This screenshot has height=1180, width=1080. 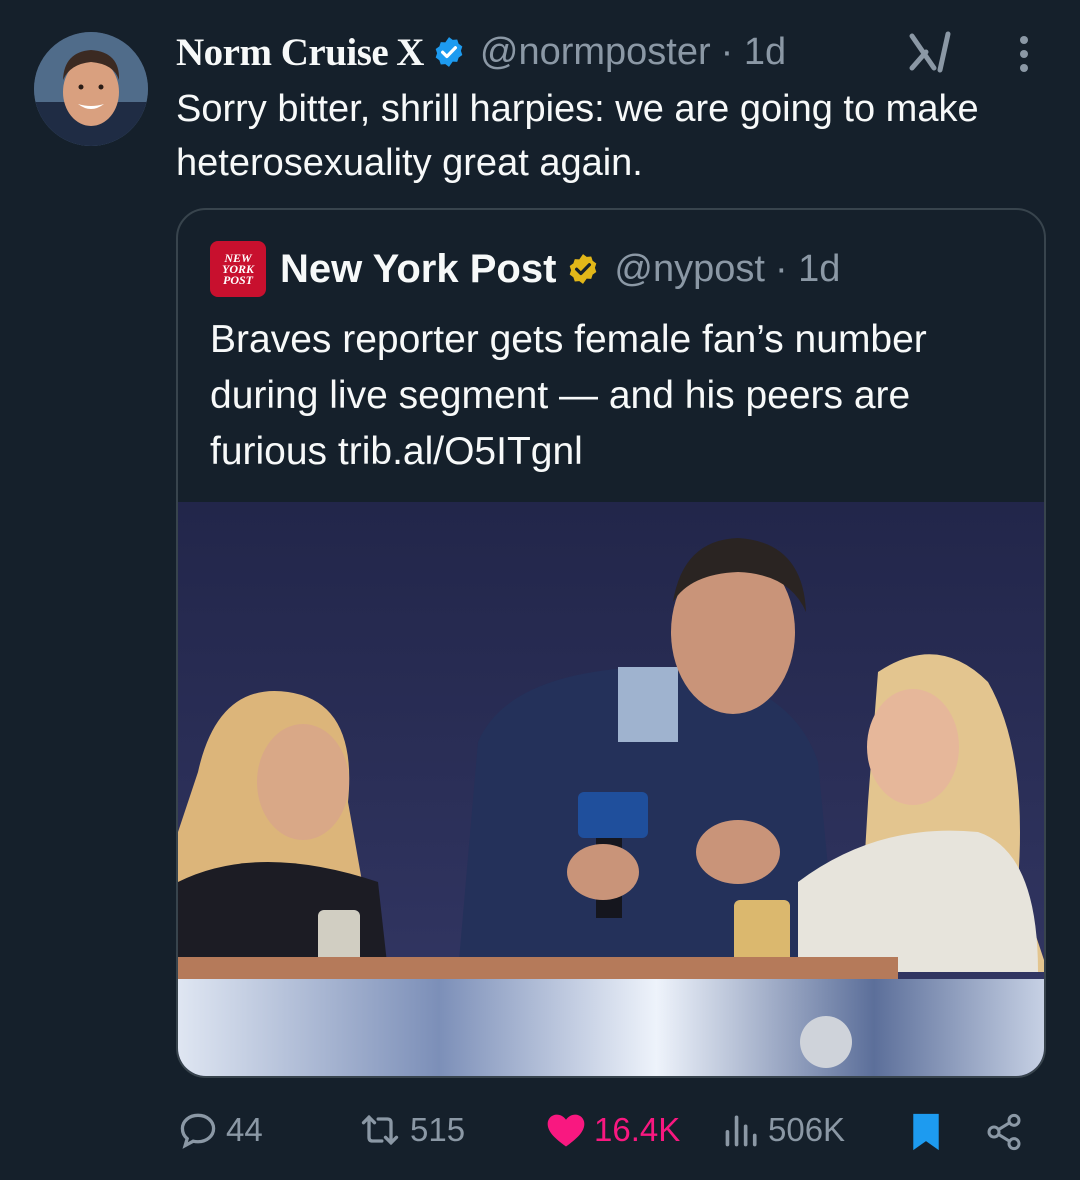 What do you see at coordinates (930, 52) in the screenshot?
I see `grok-icon` at bounding box center [930, 52].